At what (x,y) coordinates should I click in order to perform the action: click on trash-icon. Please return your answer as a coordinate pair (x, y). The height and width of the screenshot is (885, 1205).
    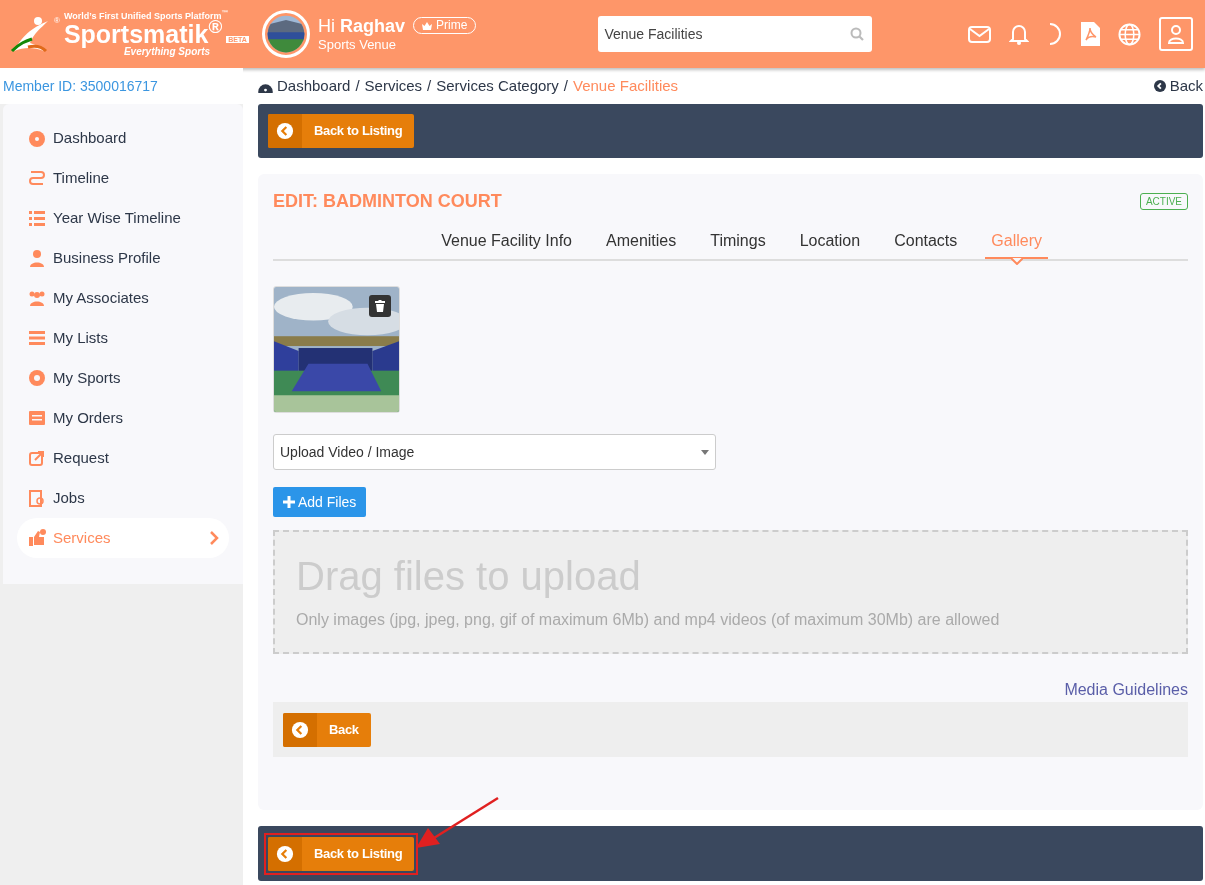
    Looking at the image, I should click on (380, 306).